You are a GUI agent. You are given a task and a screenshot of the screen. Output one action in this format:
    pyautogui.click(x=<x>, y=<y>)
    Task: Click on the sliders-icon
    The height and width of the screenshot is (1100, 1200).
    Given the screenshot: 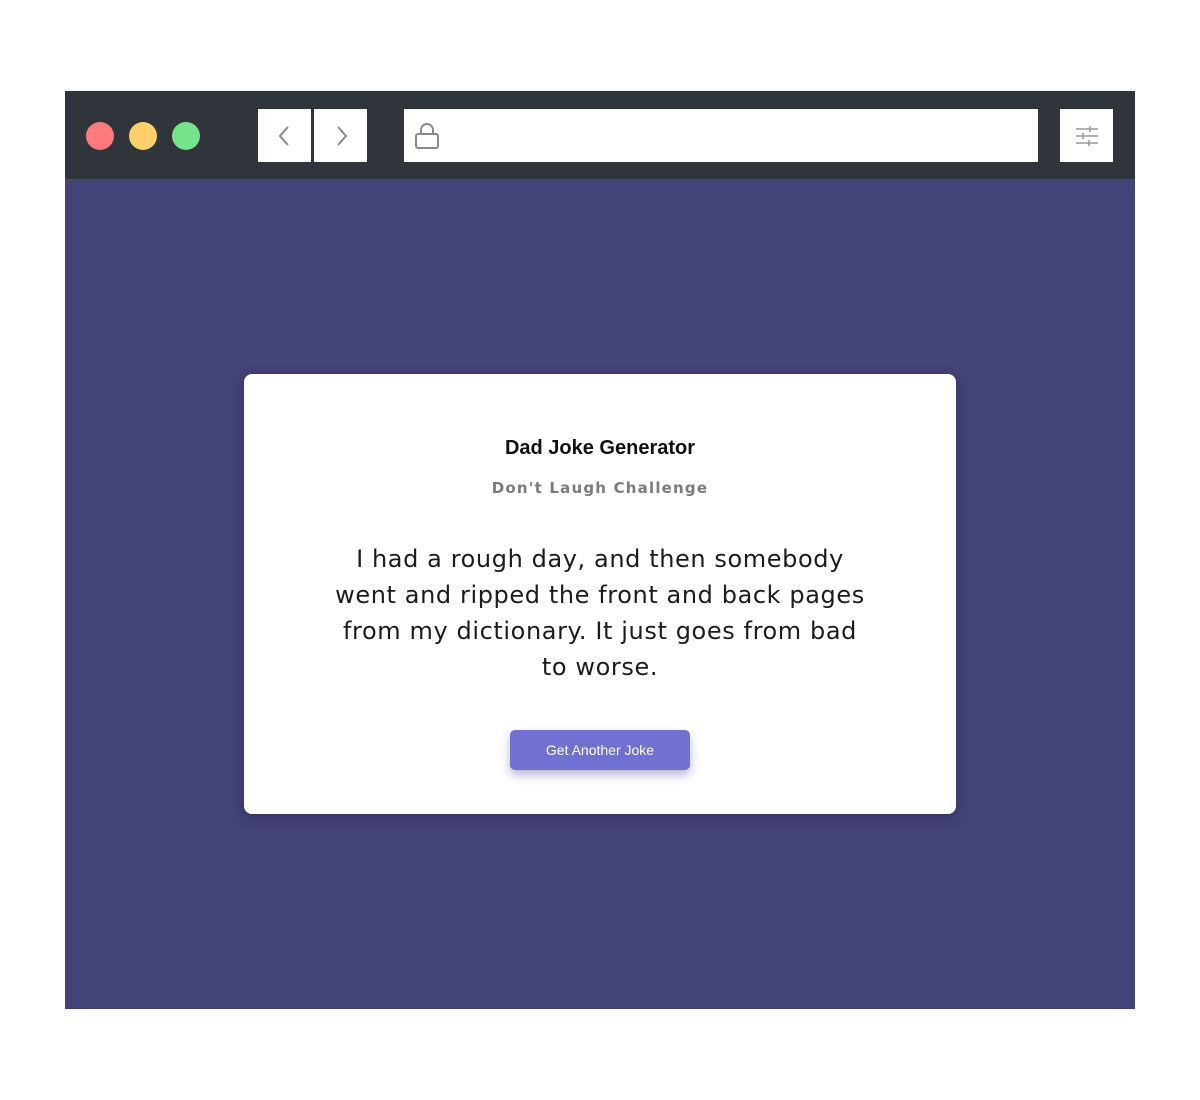 What is the action you would take?
    pyautogui.click(x=1086, y=135)
    